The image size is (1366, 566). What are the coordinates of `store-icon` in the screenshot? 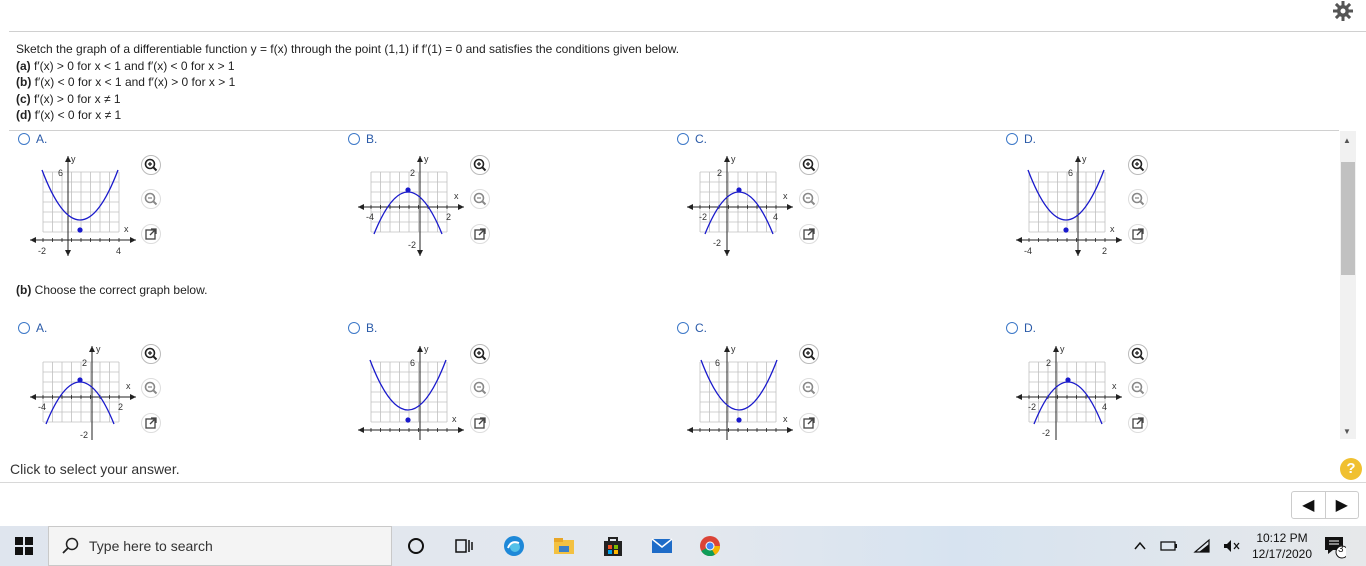 It's located at (613, 546).